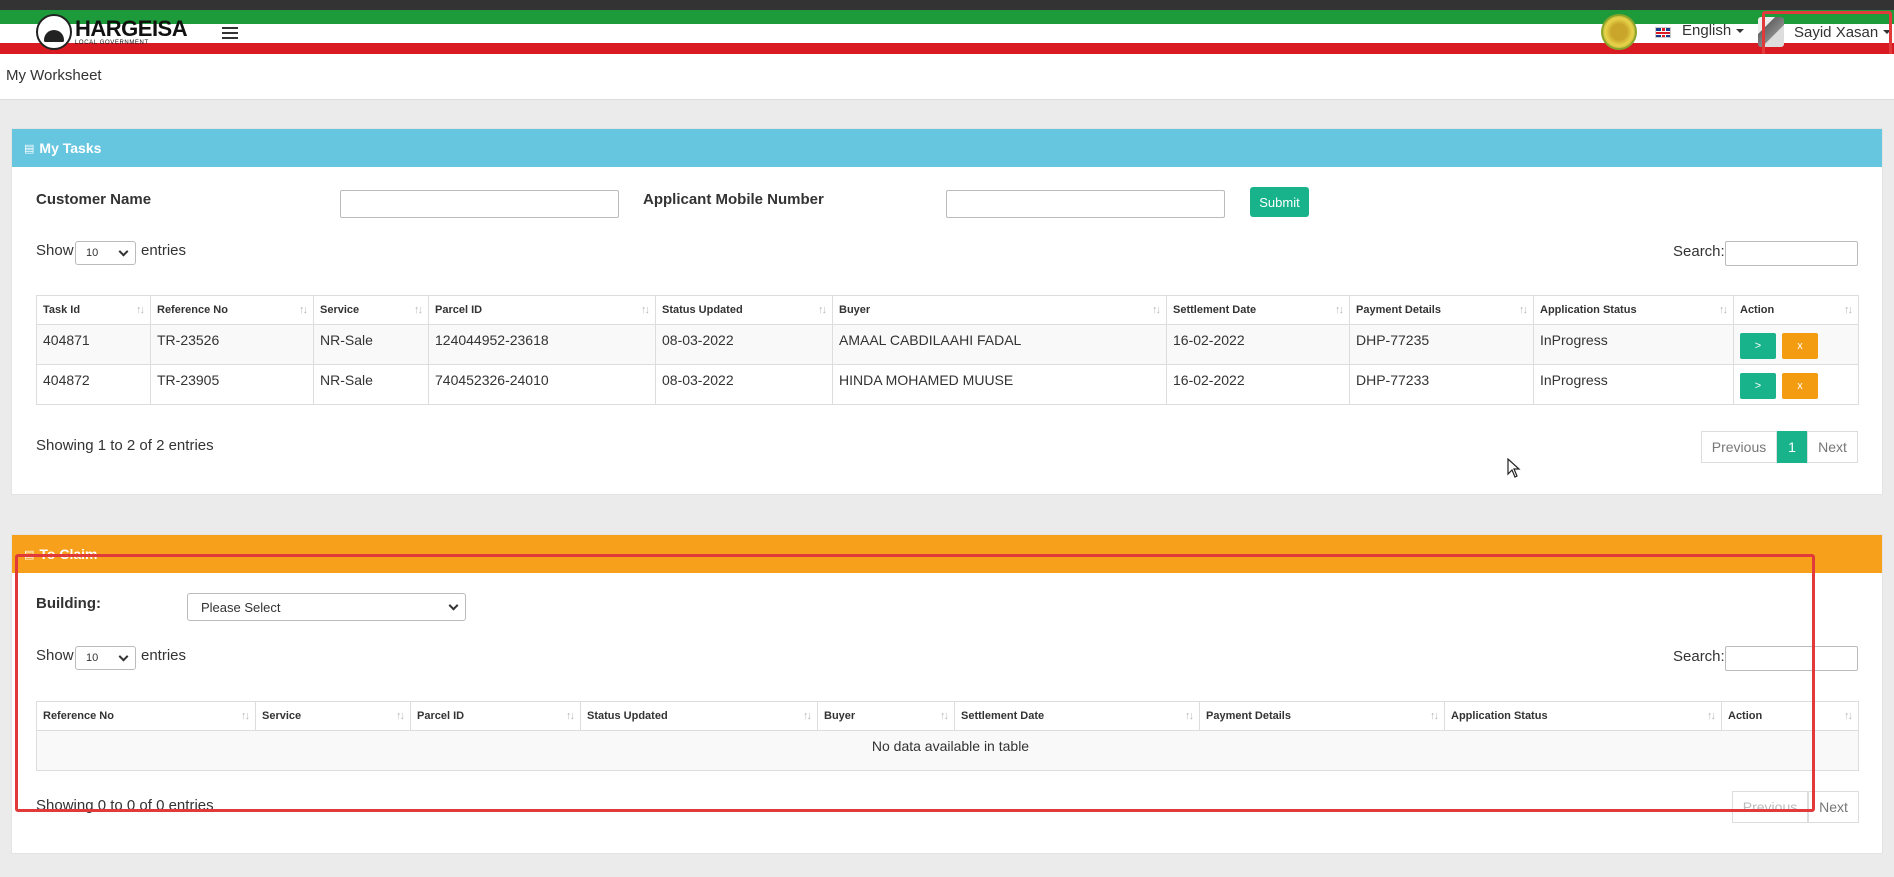 This screenshot has height=877, width=1894. I want to click on page-title: My Worksheet, so click(54, 75).